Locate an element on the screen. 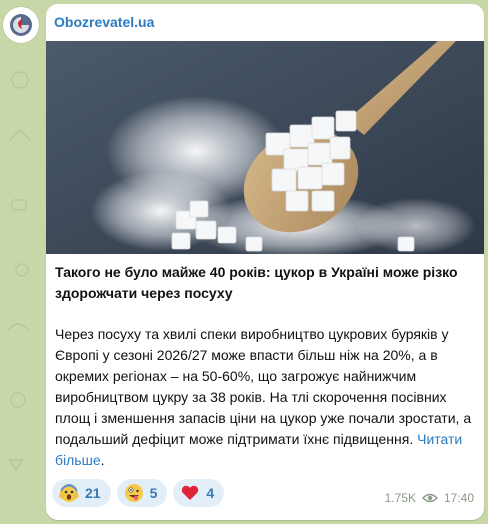  reactions-bar: 21 5 4 is located at coordinates (138, 493).